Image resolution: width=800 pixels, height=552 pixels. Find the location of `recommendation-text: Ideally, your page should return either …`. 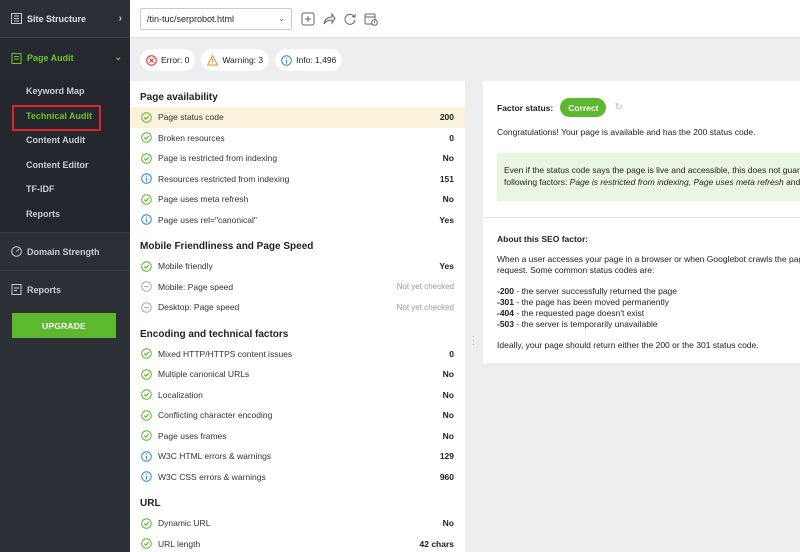

recommendation-text: Ideally, your page should return either … is located at coordinates (628, 345).